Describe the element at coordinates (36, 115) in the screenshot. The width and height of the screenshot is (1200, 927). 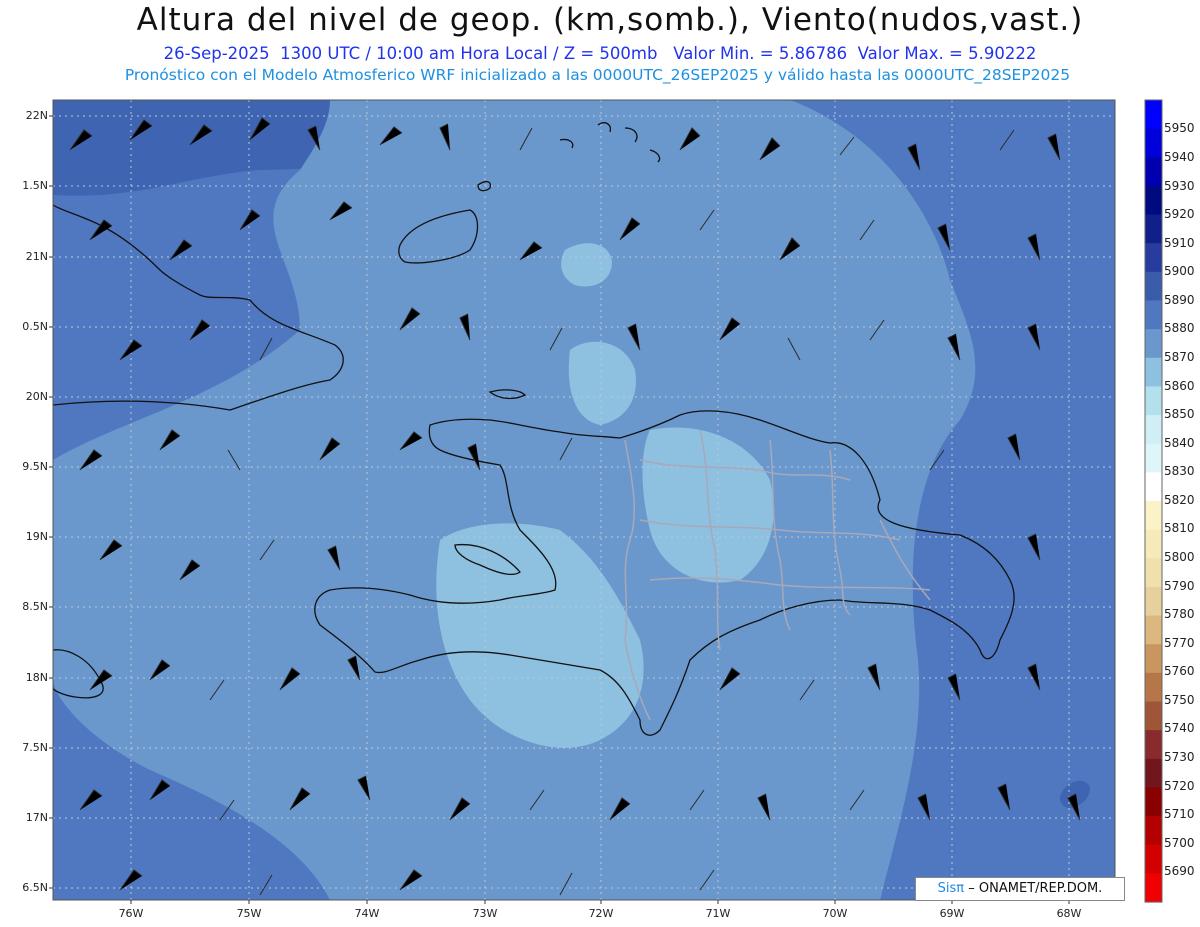
I see `lat-label-22n: 22N` at that location.